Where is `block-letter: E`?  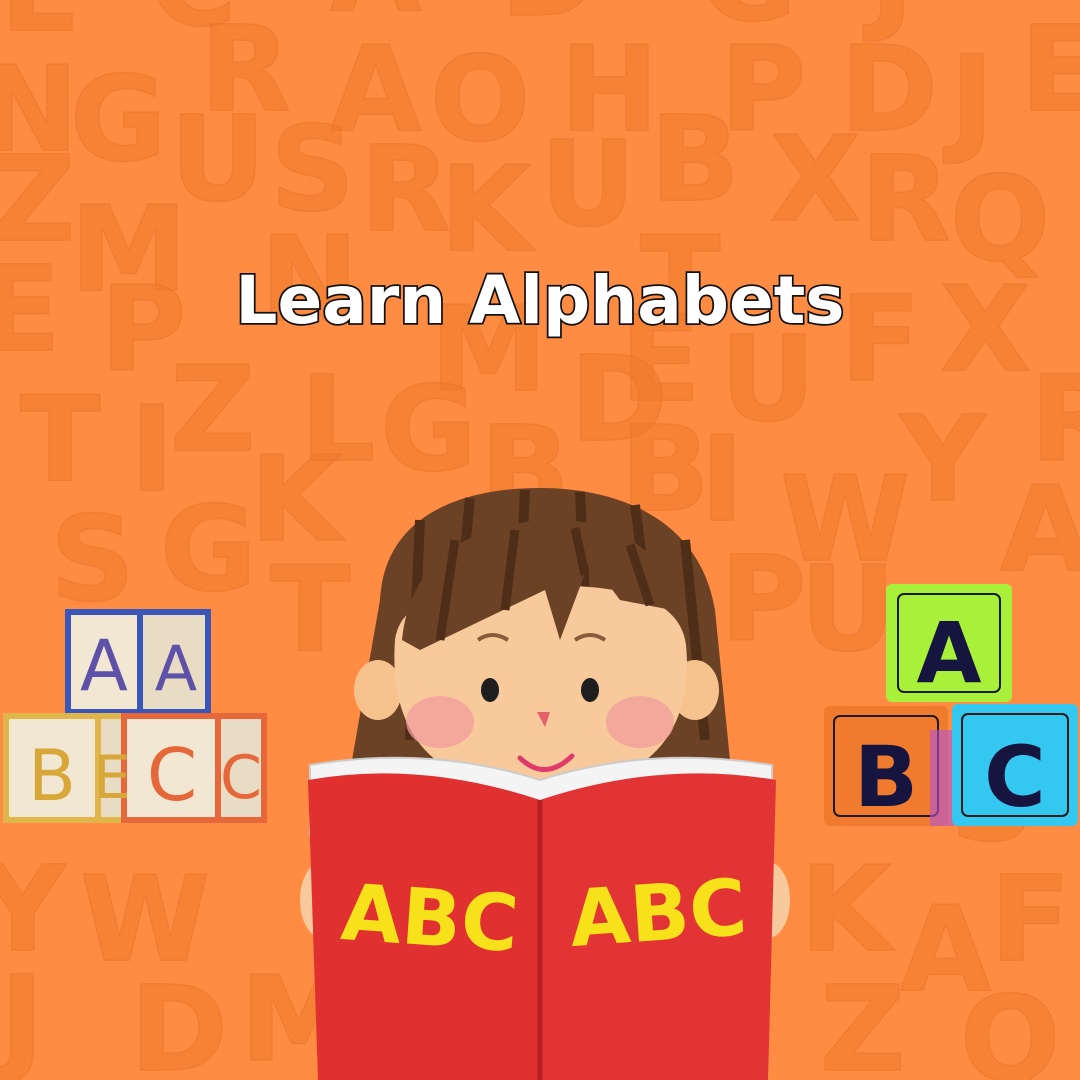
block-letter: E is located at coordinates (112, 778).